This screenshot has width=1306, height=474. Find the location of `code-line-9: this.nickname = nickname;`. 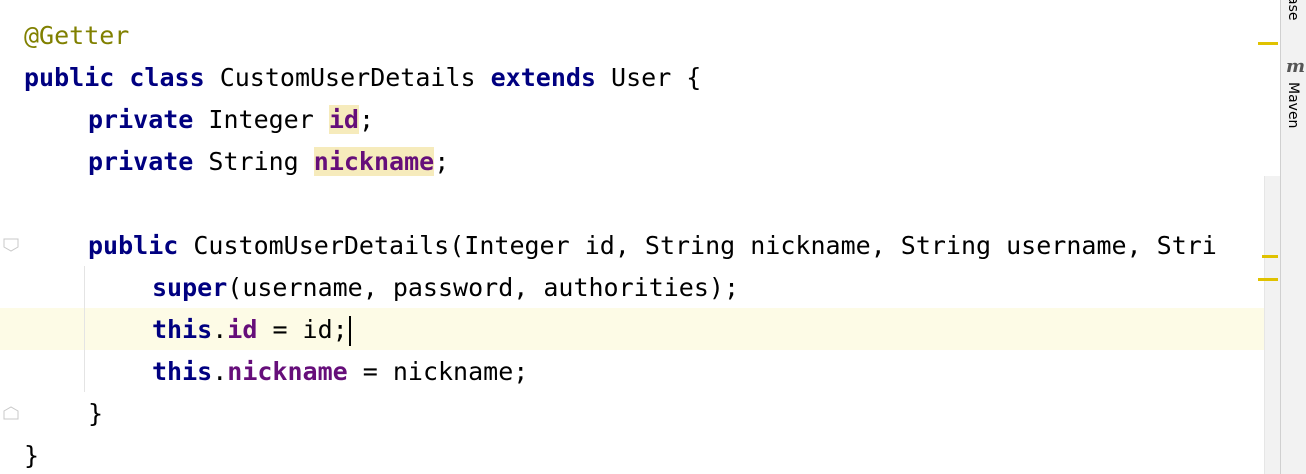

code-line-9: this.nickname = nickname; is located at coordinates (264, 372).